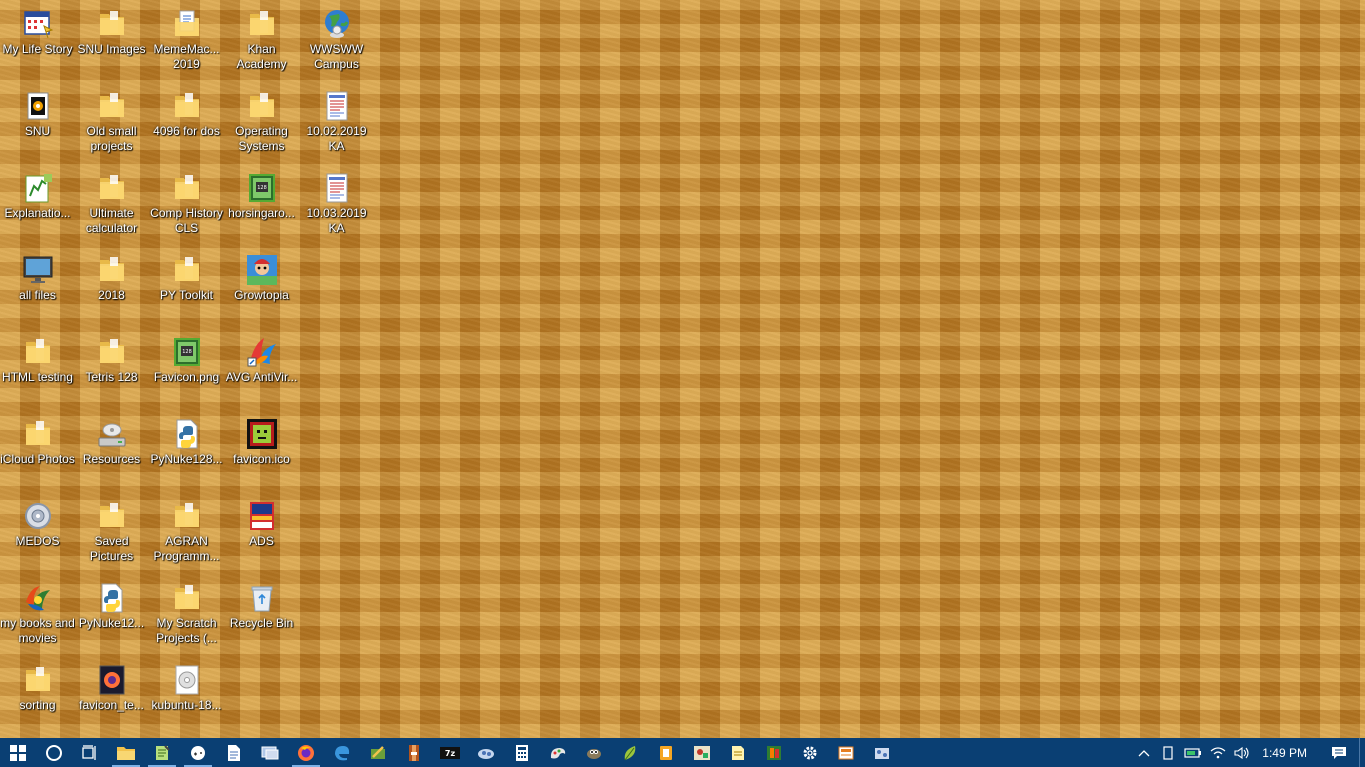 The image size is (1365, 767). What do you see at coordinates (336, 126) in the screenshot?
I see `desktop-icon: 10.02.2019 KA` at bounding box center [336, 126].